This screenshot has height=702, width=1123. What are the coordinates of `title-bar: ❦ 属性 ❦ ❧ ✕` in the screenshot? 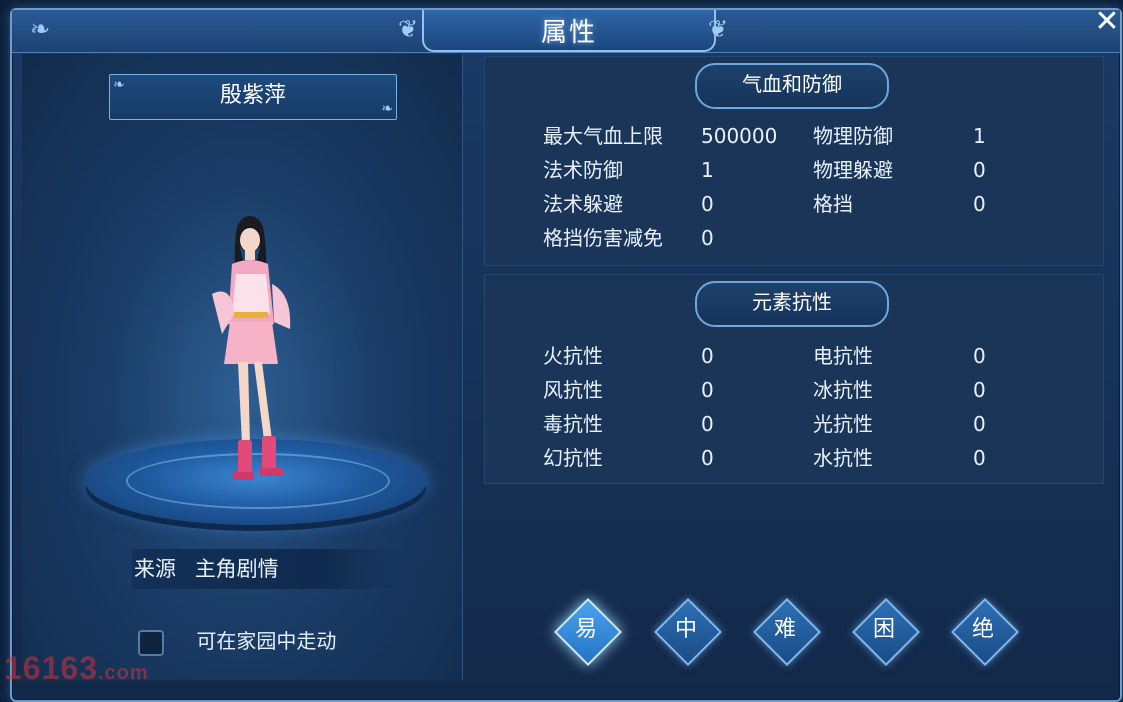 It's located at (567, 30).